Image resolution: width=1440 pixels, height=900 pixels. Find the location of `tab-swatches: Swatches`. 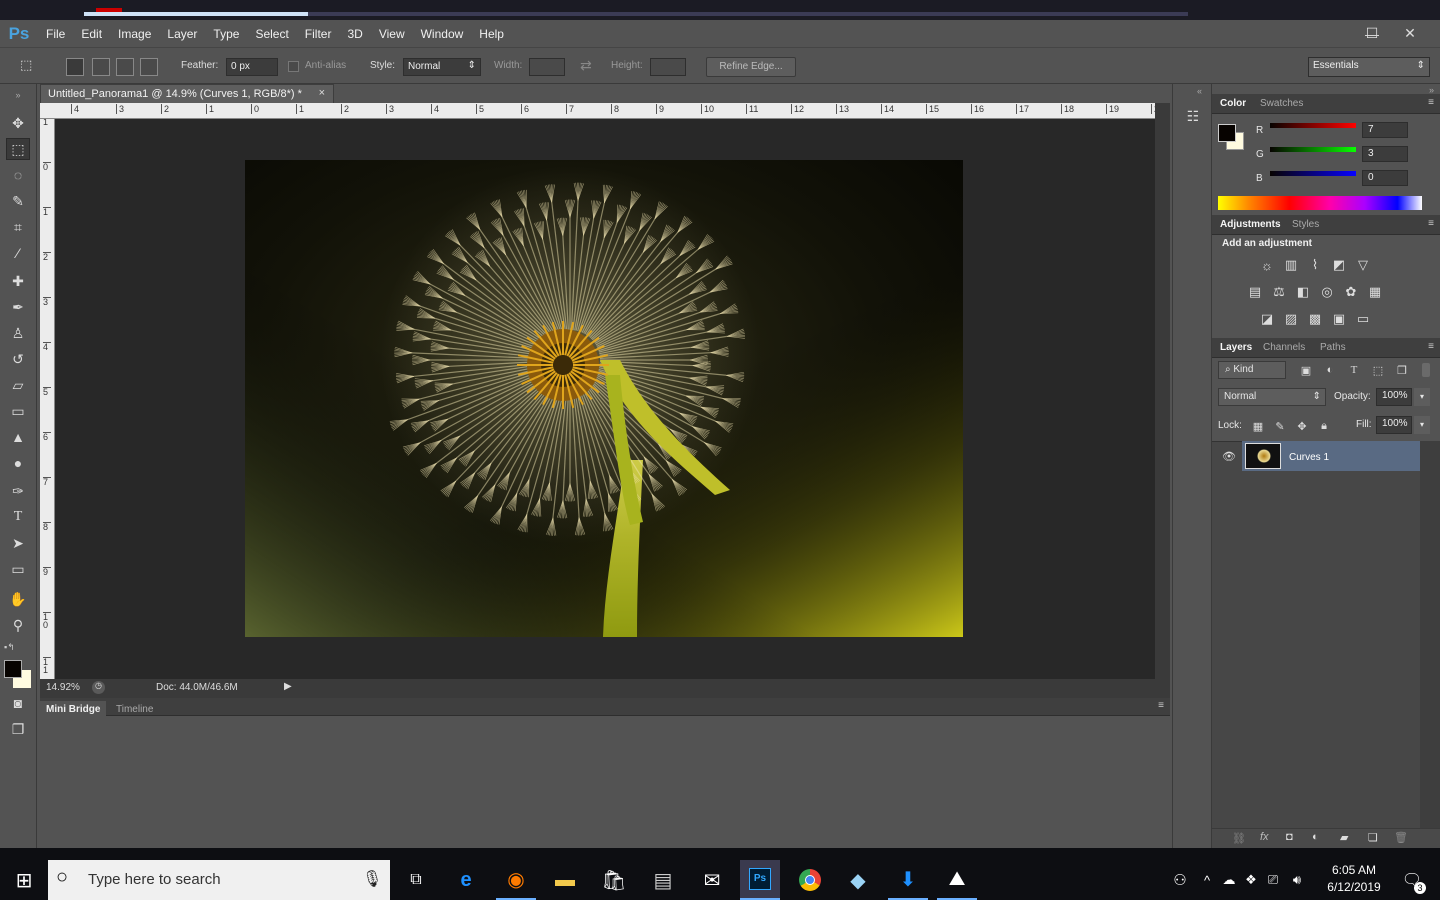

tab-swatches: Swatches is located at coordinates (1281, 103).